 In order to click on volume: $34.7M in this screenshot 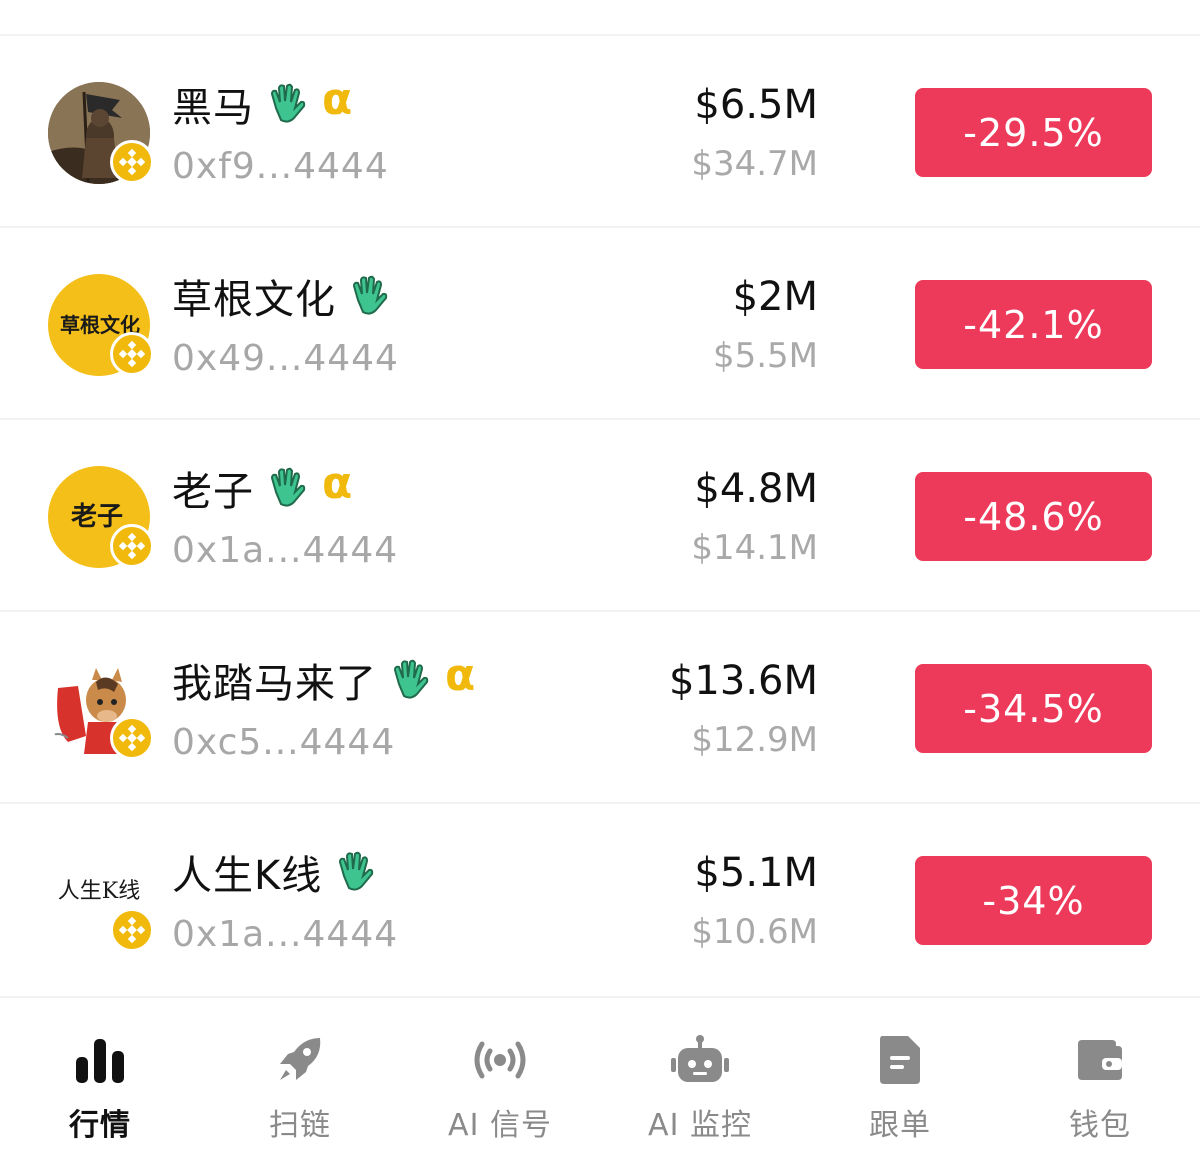, I will do `click(754, 164)`.